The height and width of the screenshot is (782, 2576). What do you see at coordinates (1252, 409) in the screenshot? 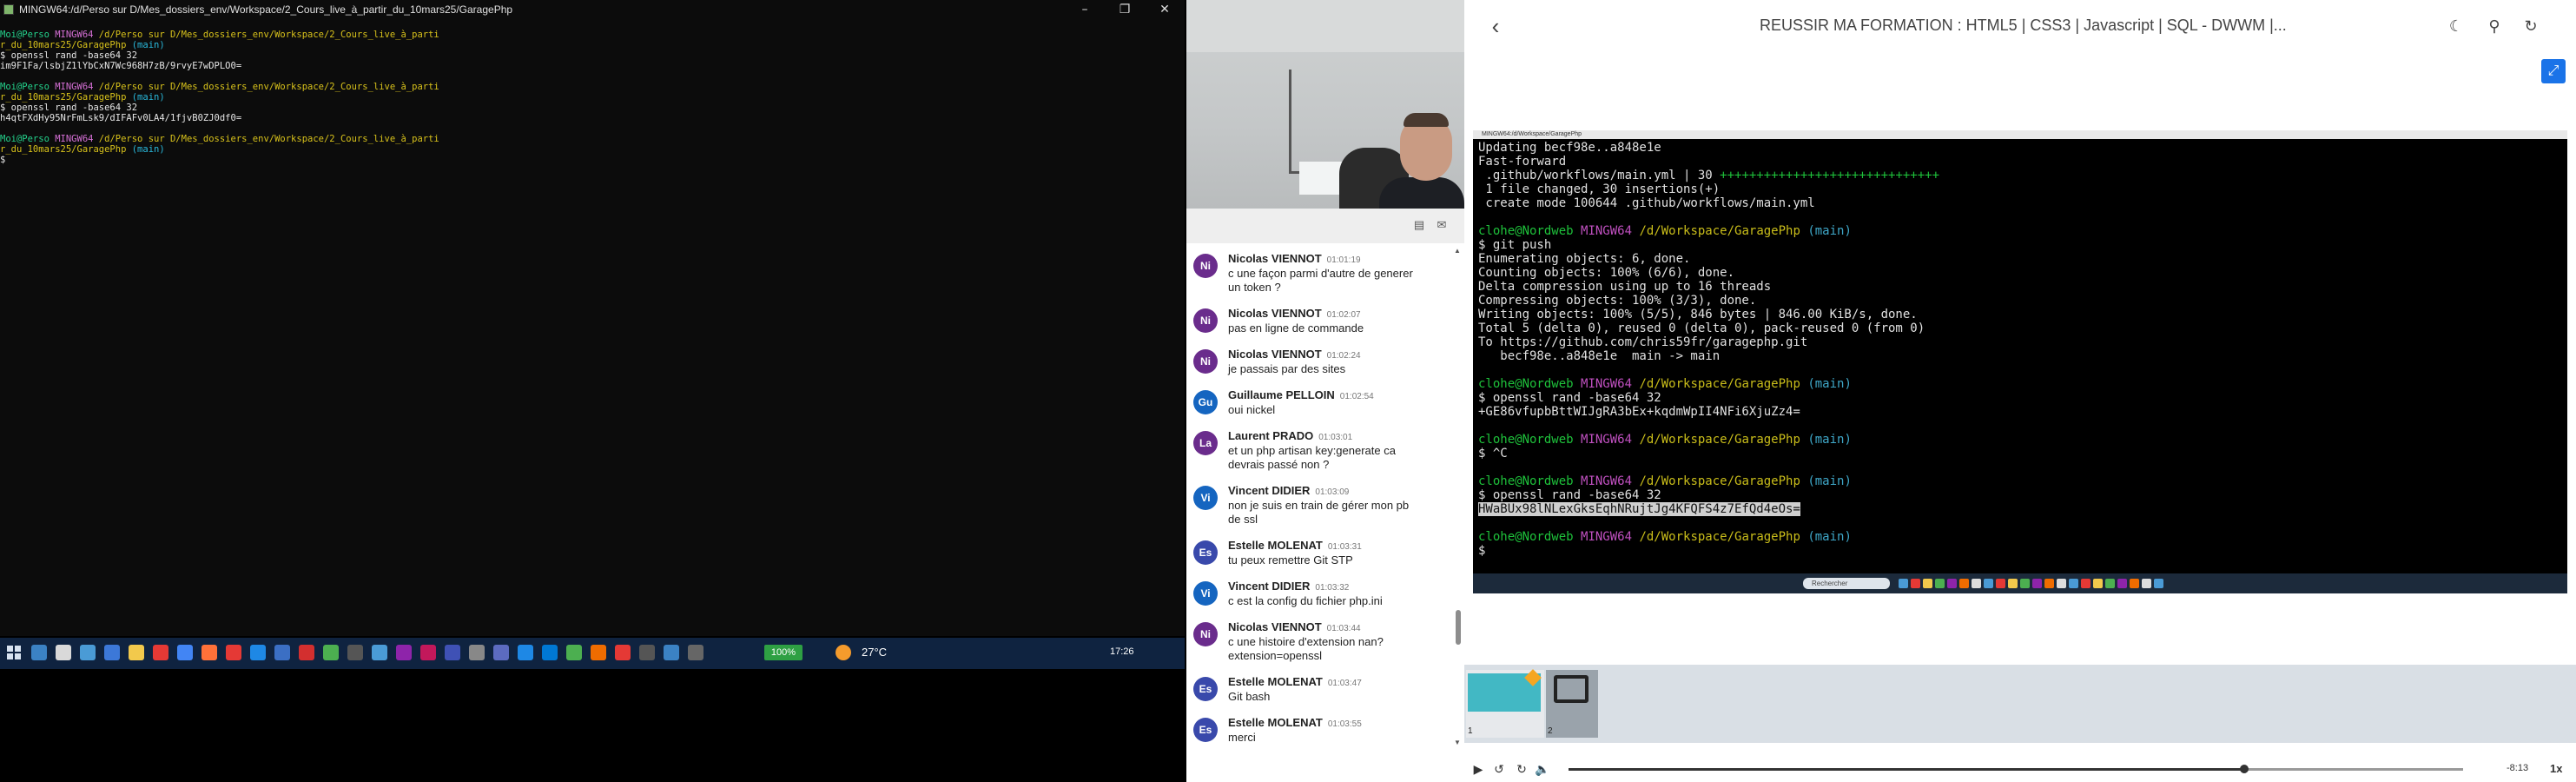
I see `chat-message-line: oui nickel` at bounding box center [1252, 409].